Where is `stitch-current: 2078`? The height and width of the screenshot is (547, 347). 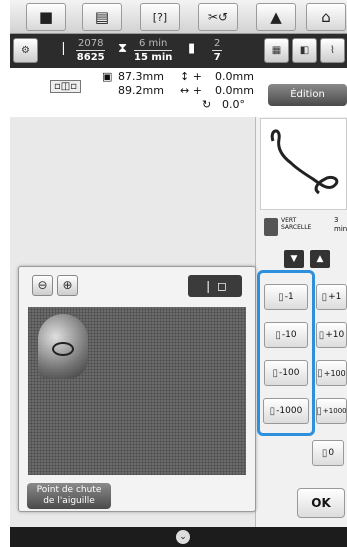
stitch-current: 2078 is located at coordinates (91, 44).